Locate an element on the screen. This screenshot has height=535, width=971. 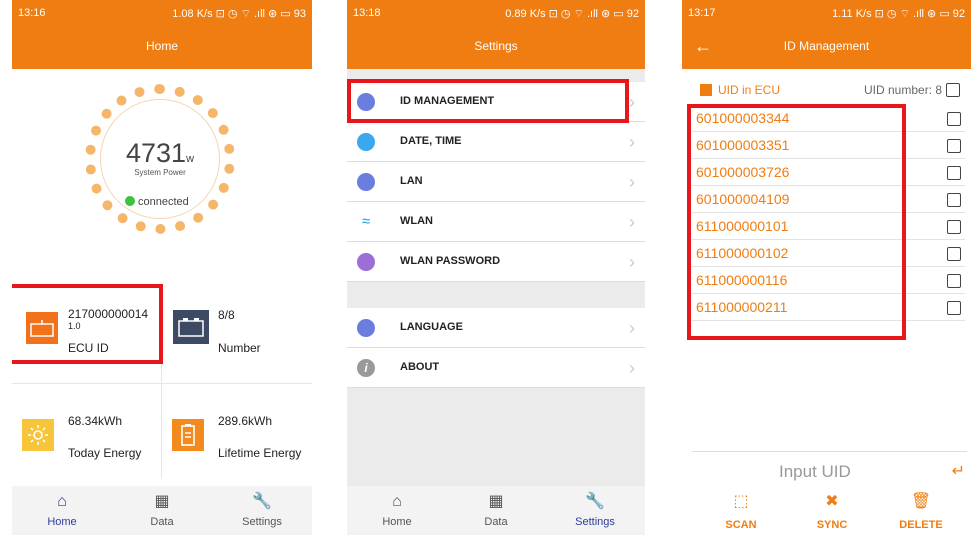
delete-button: 🗑 DELETE is located at coordinates (921, 513).